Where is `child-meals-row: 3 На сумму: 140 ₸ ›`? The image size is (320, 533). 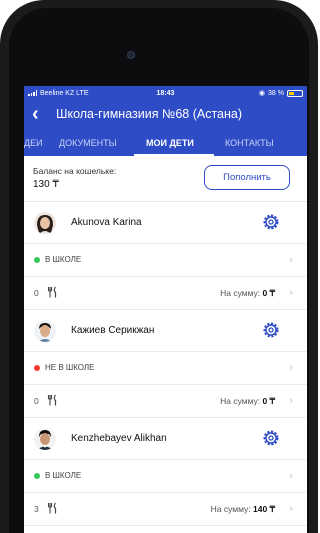 child-meals-row: 3 На сумму: 140 ₸ › is located at coordinates (165, 509).